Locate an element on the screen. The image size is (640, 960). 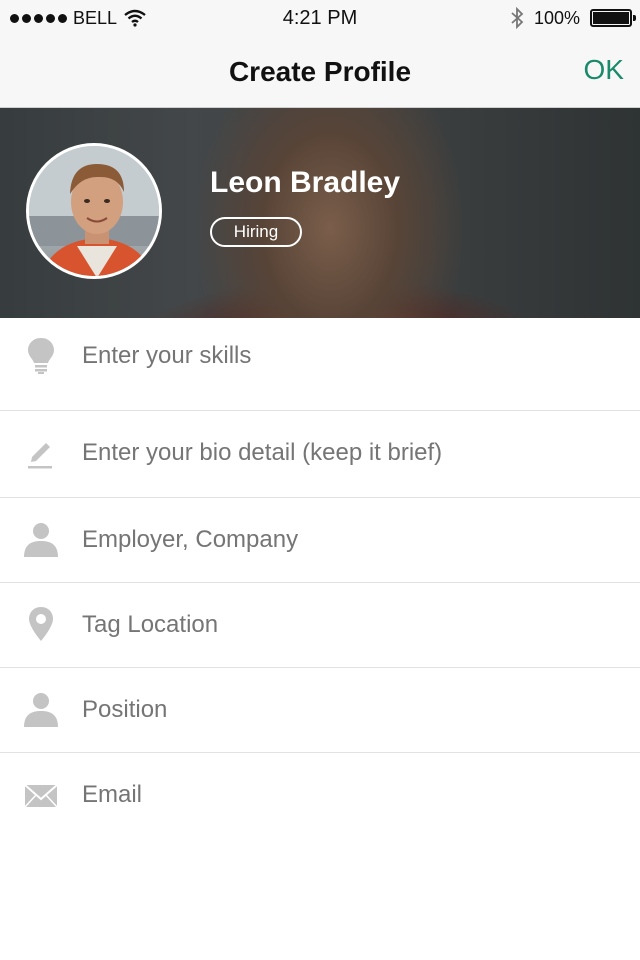
location-row is located at coordinates (320, 625).